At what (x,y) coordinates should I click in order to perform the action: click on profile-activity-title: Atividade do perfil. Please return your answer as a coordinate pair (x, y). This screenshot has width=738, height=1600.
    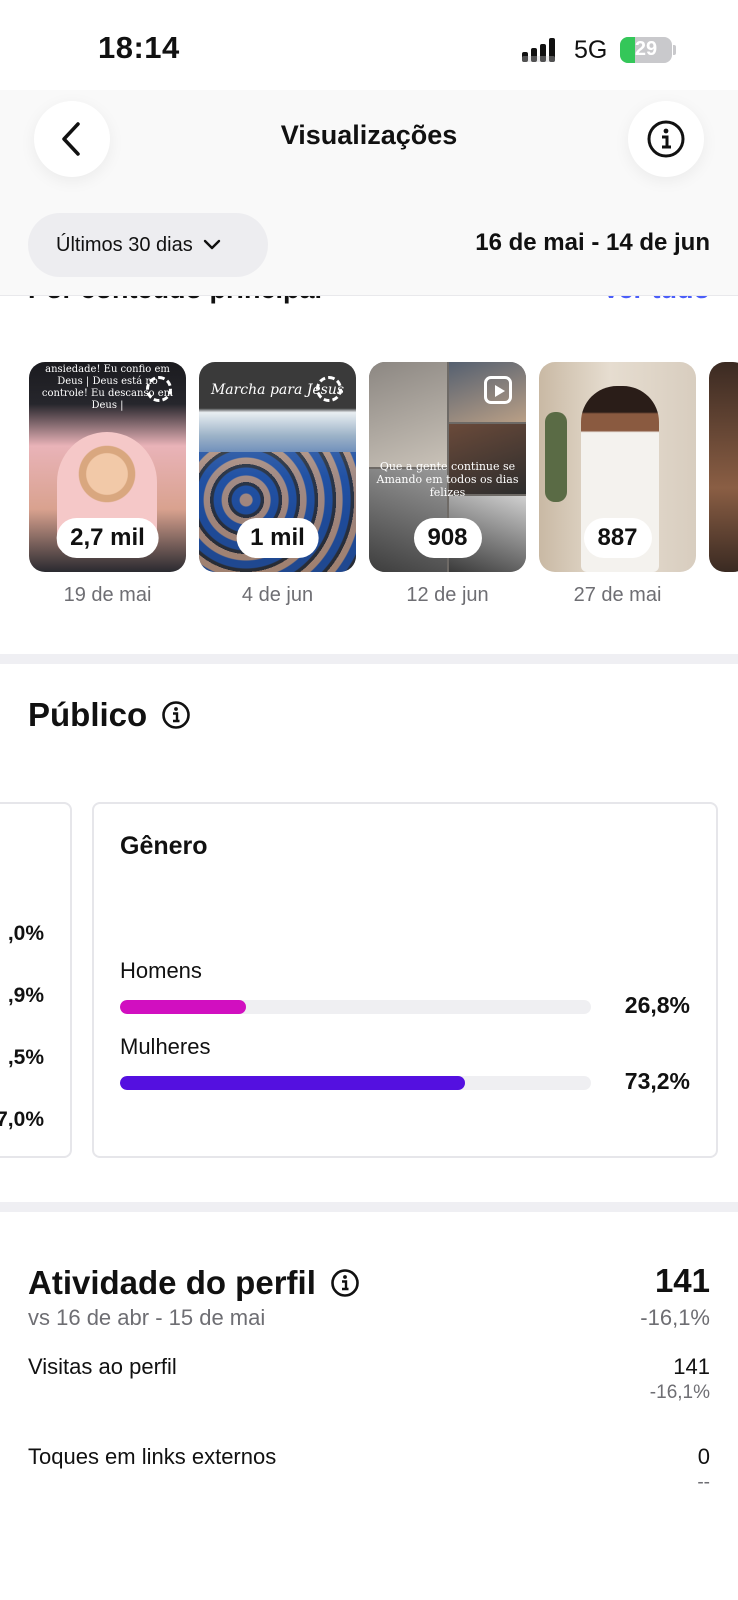
    Looking at the image, I should click on (172, 1282).